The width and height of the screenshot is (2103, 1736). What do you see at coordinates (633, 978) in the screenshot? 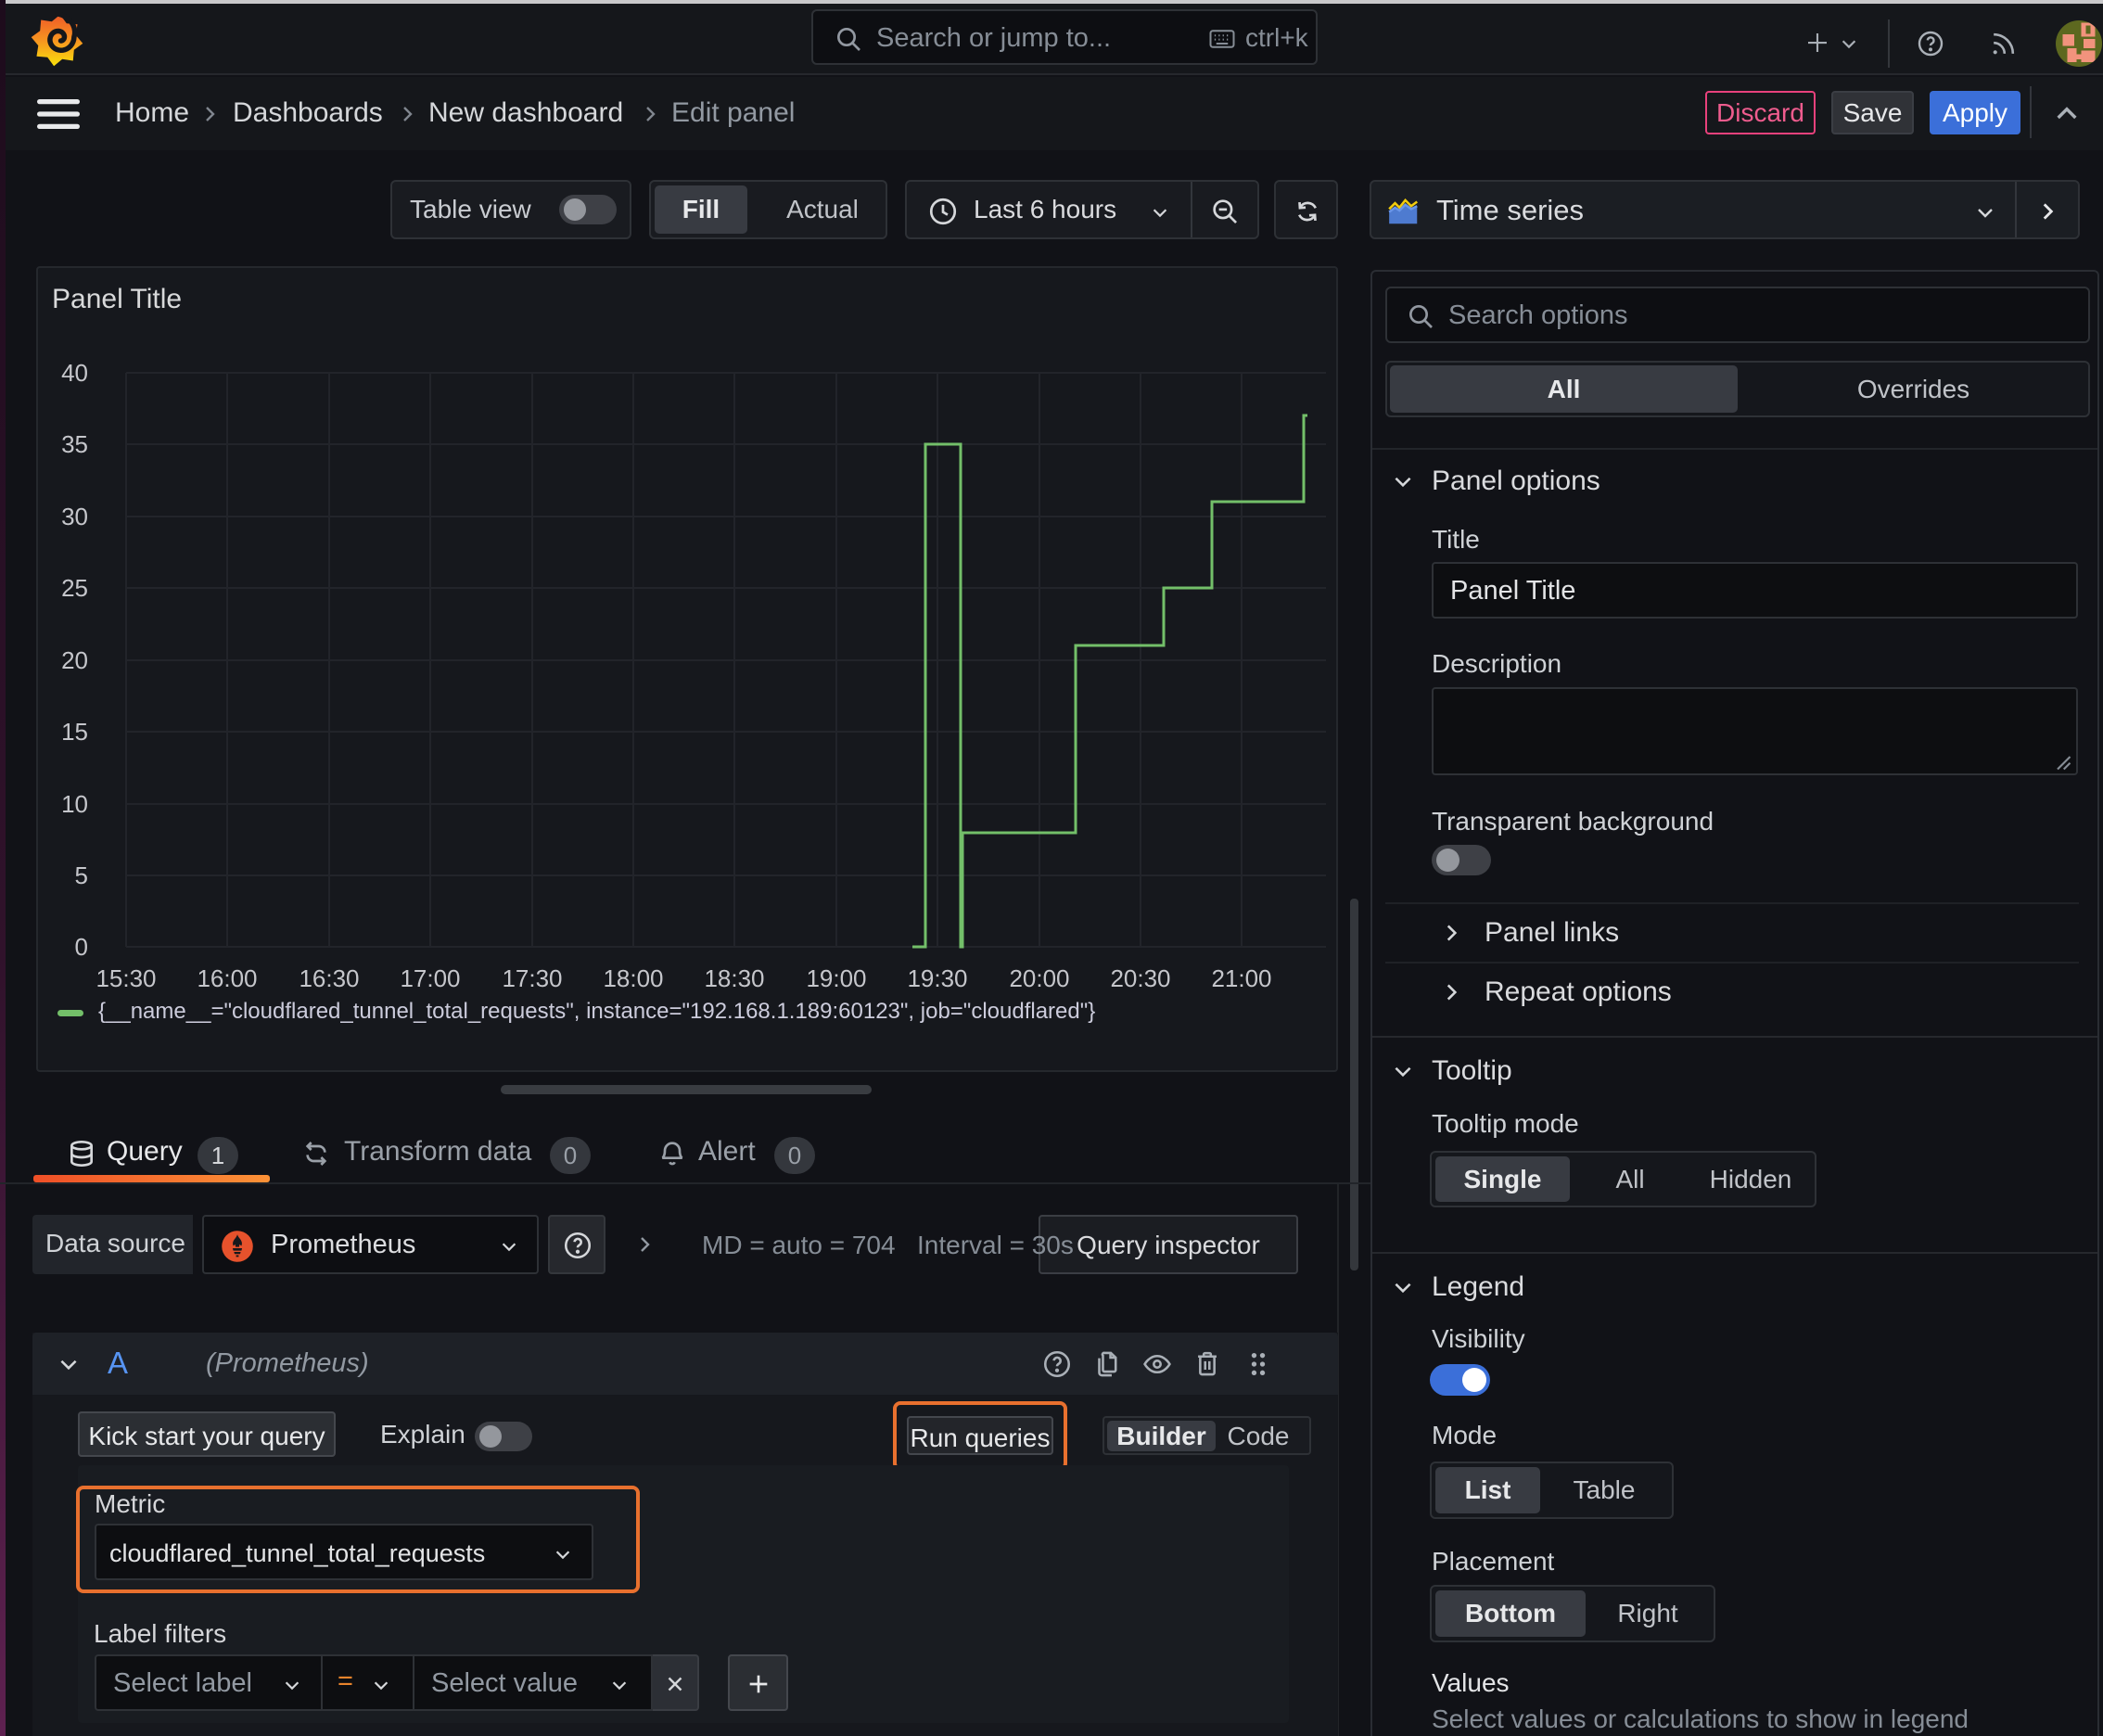
I see `svg-text: 18:00` at bounding box center [633, 978].